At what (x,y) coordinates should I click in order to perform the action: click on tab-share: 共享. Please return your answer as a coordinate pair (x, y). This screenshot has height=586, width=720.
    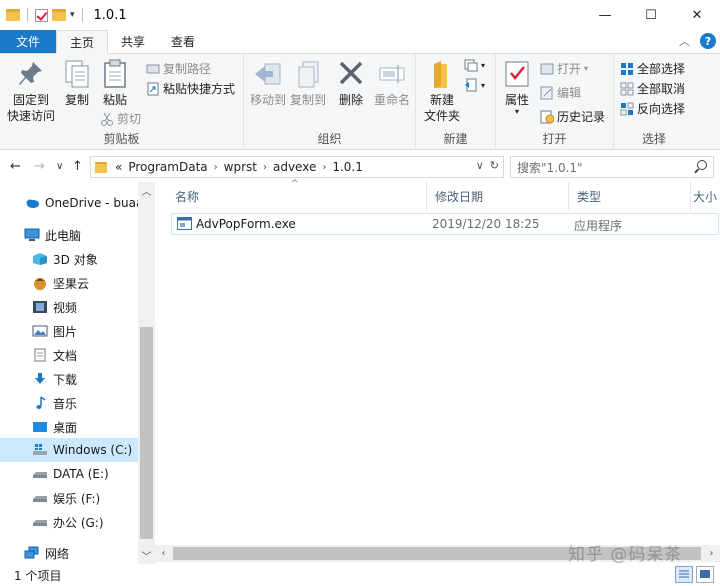
    Looking at the image, I should click on (133, 41).